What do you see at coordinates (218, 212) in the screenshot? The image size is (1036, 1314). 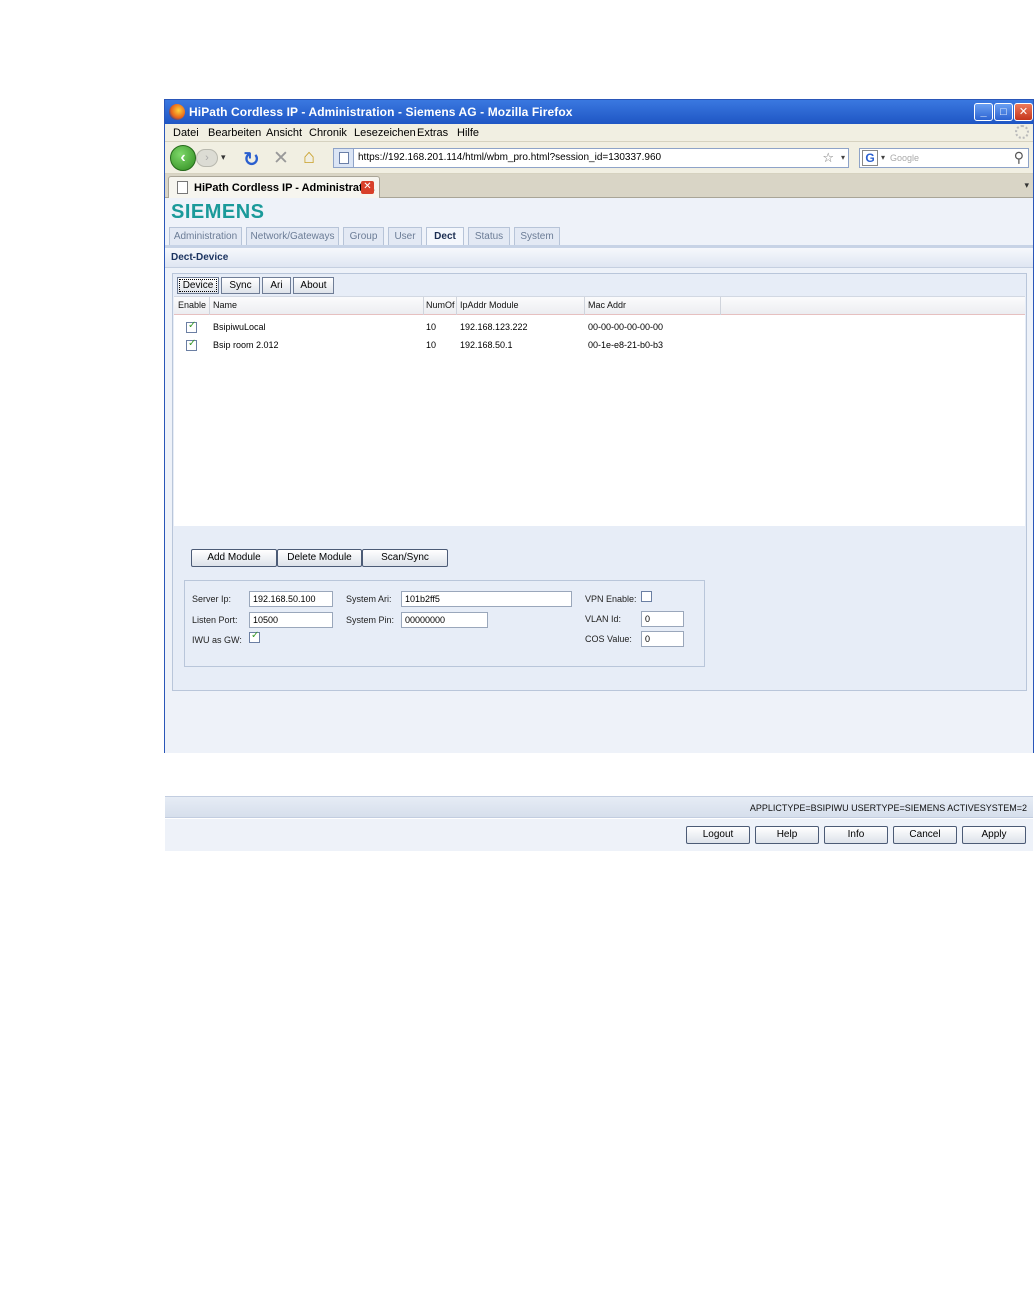 I see `siemens-logo: SIEMENS` at bounding box center [218, 212].